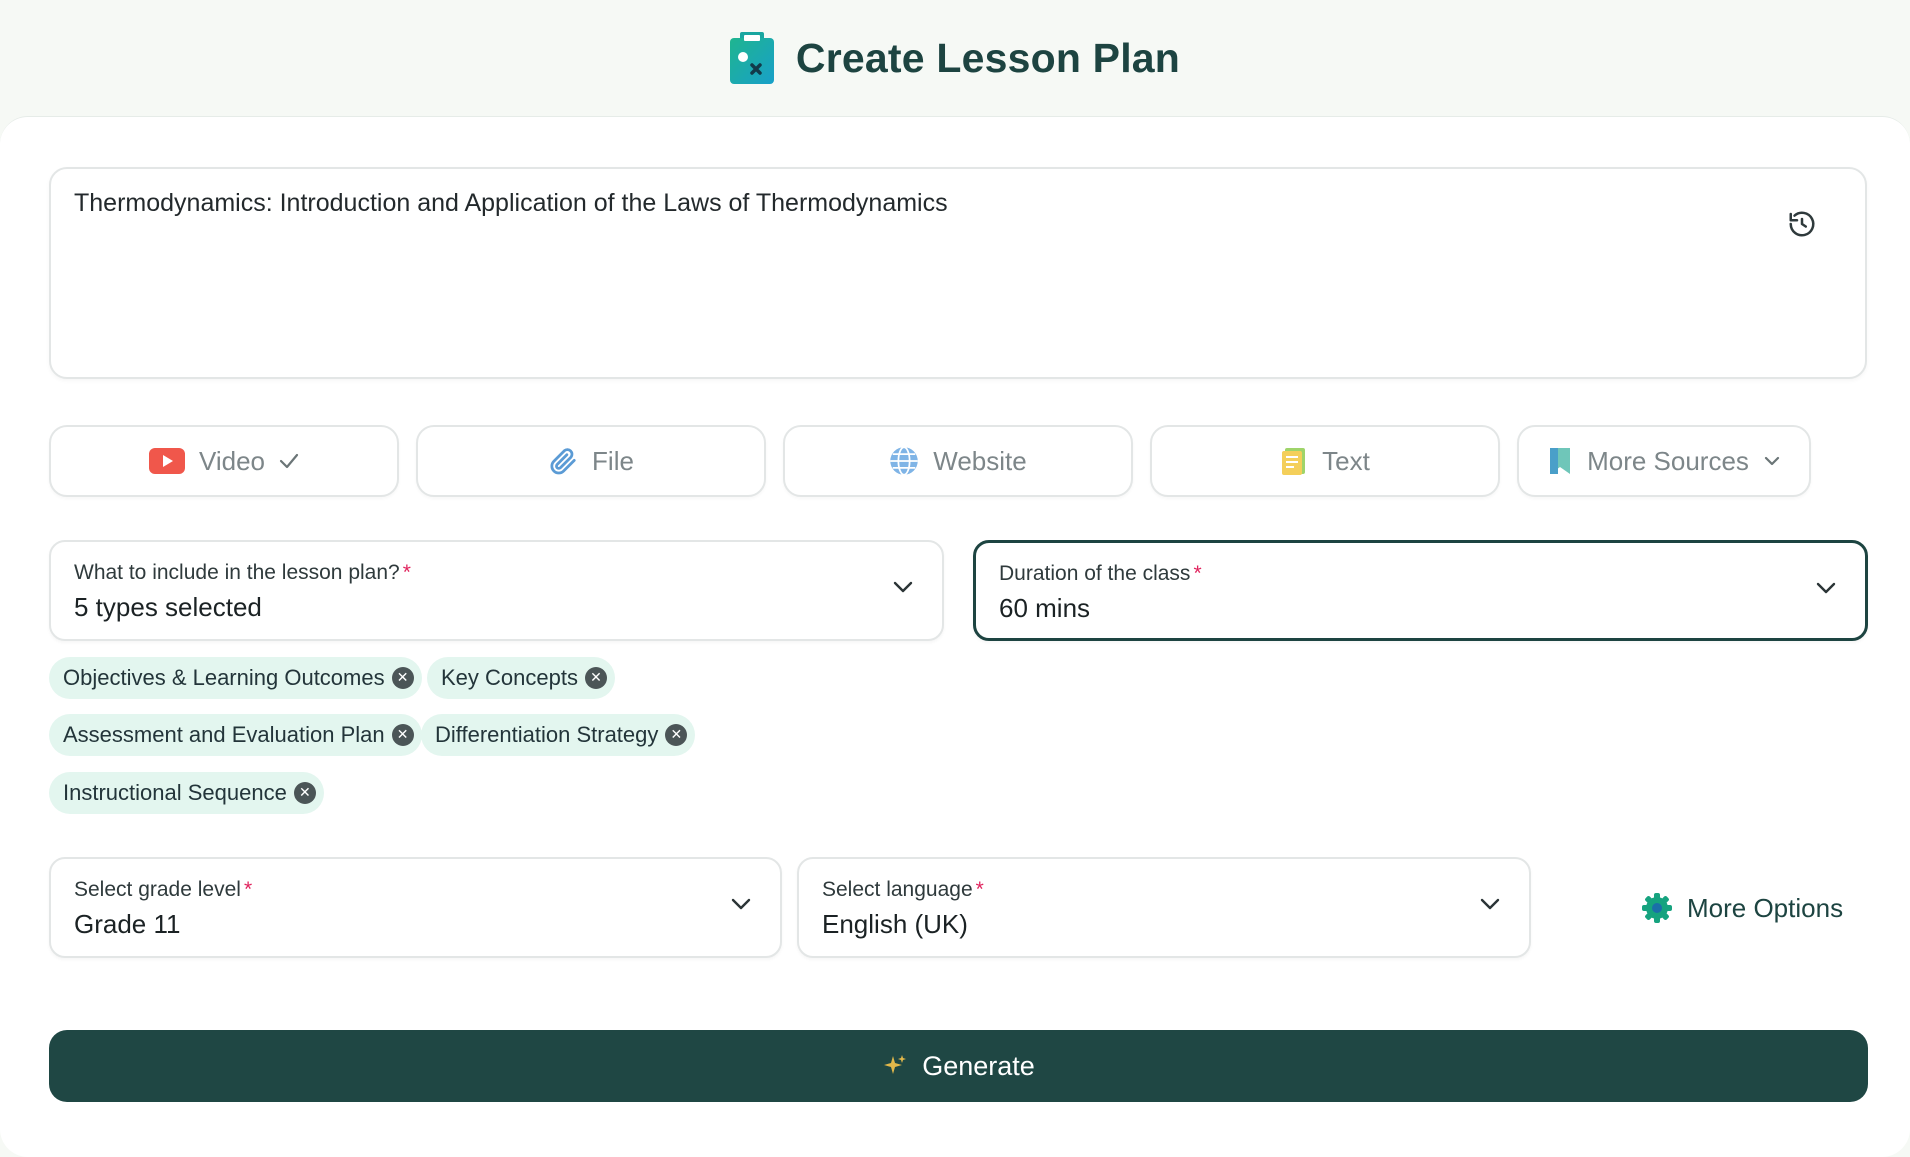 This screenshot has width=1910, height=1157. Describe the element at coordinates (1560, 461) in the screenshot. I see `bookmark-icon` at that location.